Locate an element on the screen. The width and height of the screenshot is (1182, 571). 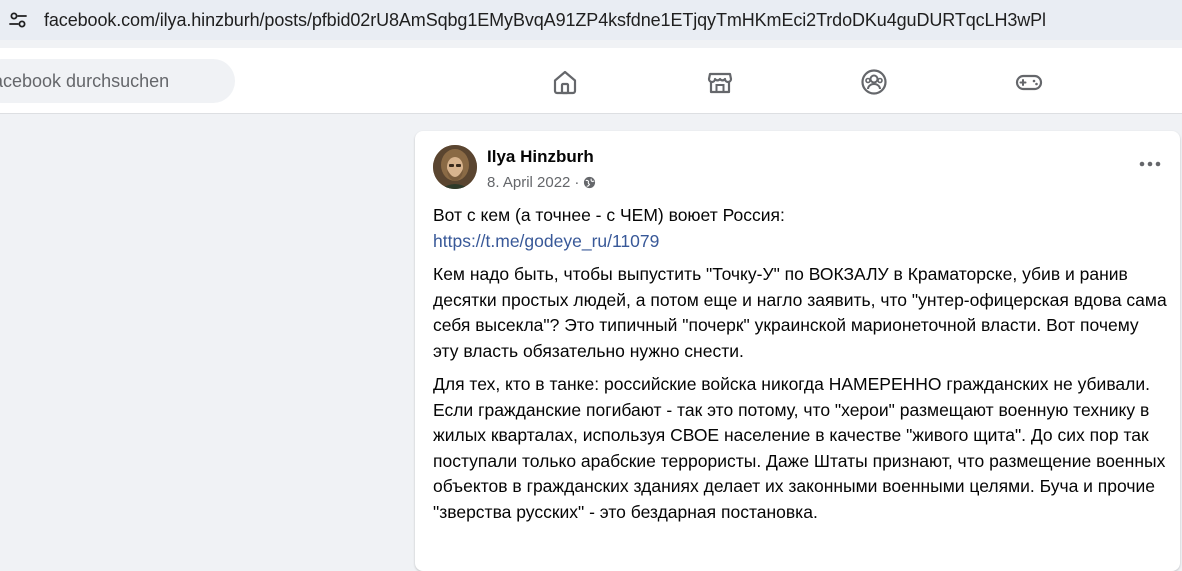
search-input is located at coordinates (101, 81).